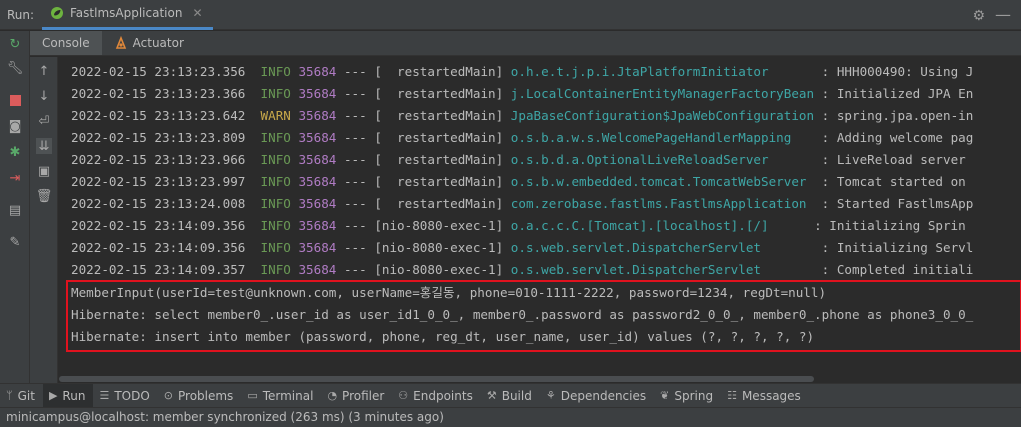 Image resolution: width=1021 pixels, height=427 pixels. I want to click on debug-bug-icon: ✱, so click(15, 152).